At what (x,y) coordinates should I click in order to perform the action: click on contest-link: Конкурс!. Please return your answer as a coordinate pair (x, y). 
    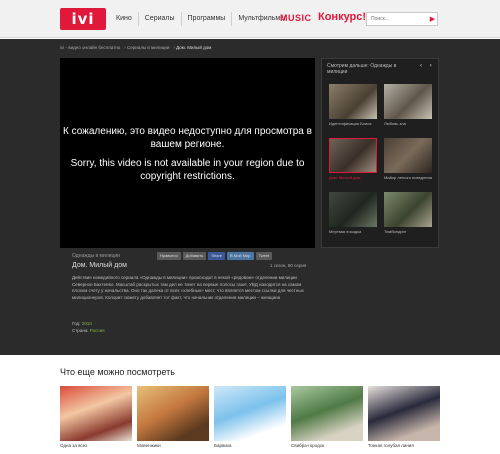
    Looking at the image, I should click on (342, 17).